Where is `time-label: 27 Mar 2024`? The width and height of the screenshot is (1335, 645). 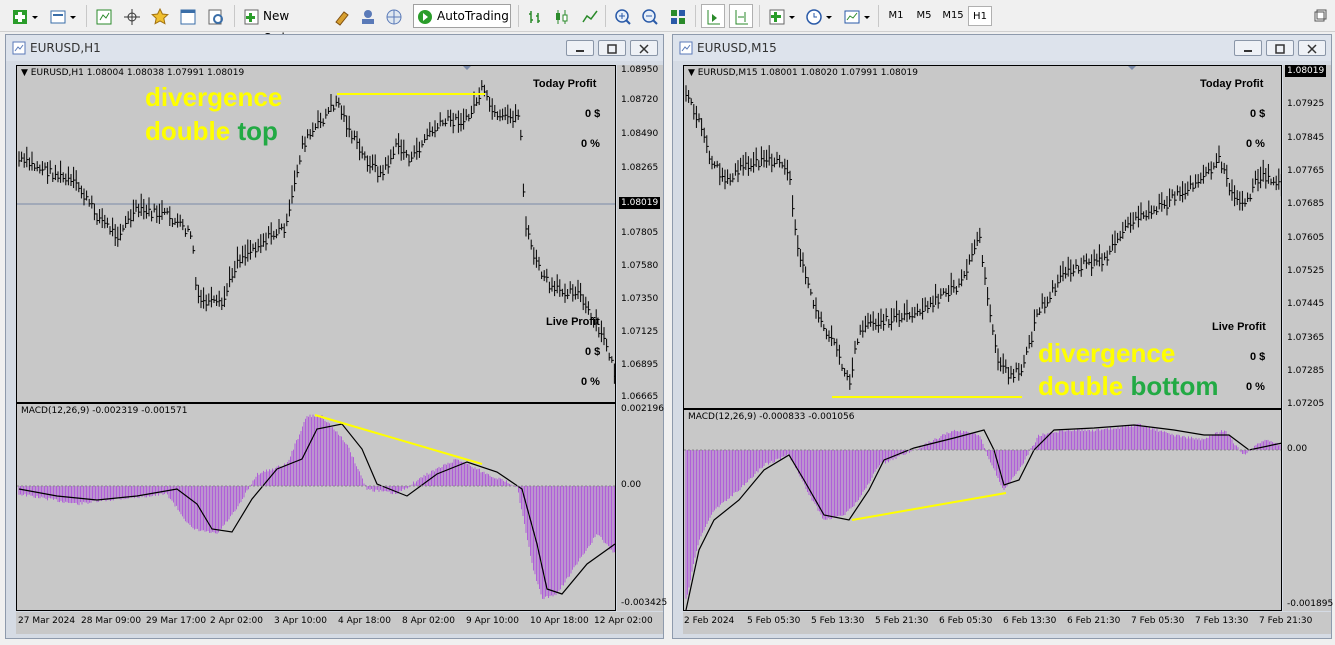
time-label: 27 Mar 2024 is located at coordinates (47, 621).